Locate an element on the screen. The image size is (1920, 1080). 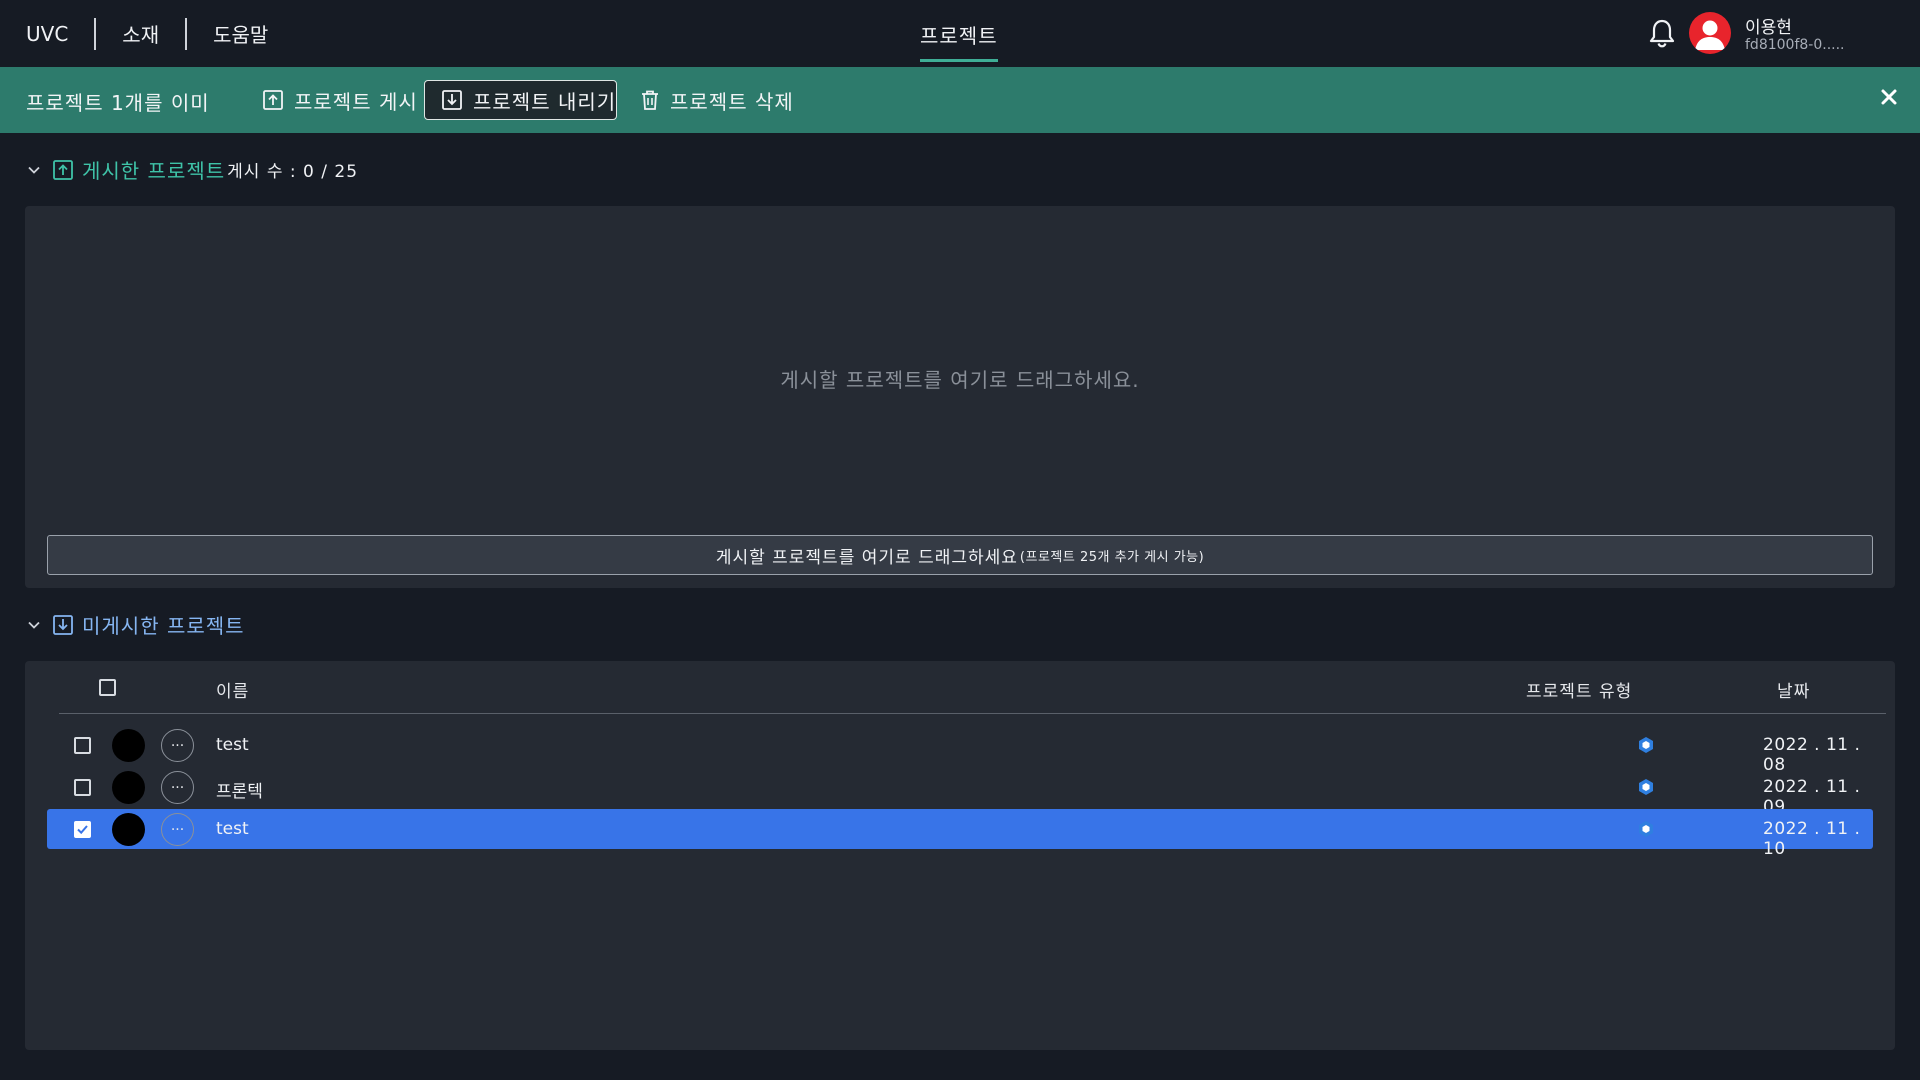
close-icon is located at coordinates (1889, 97).